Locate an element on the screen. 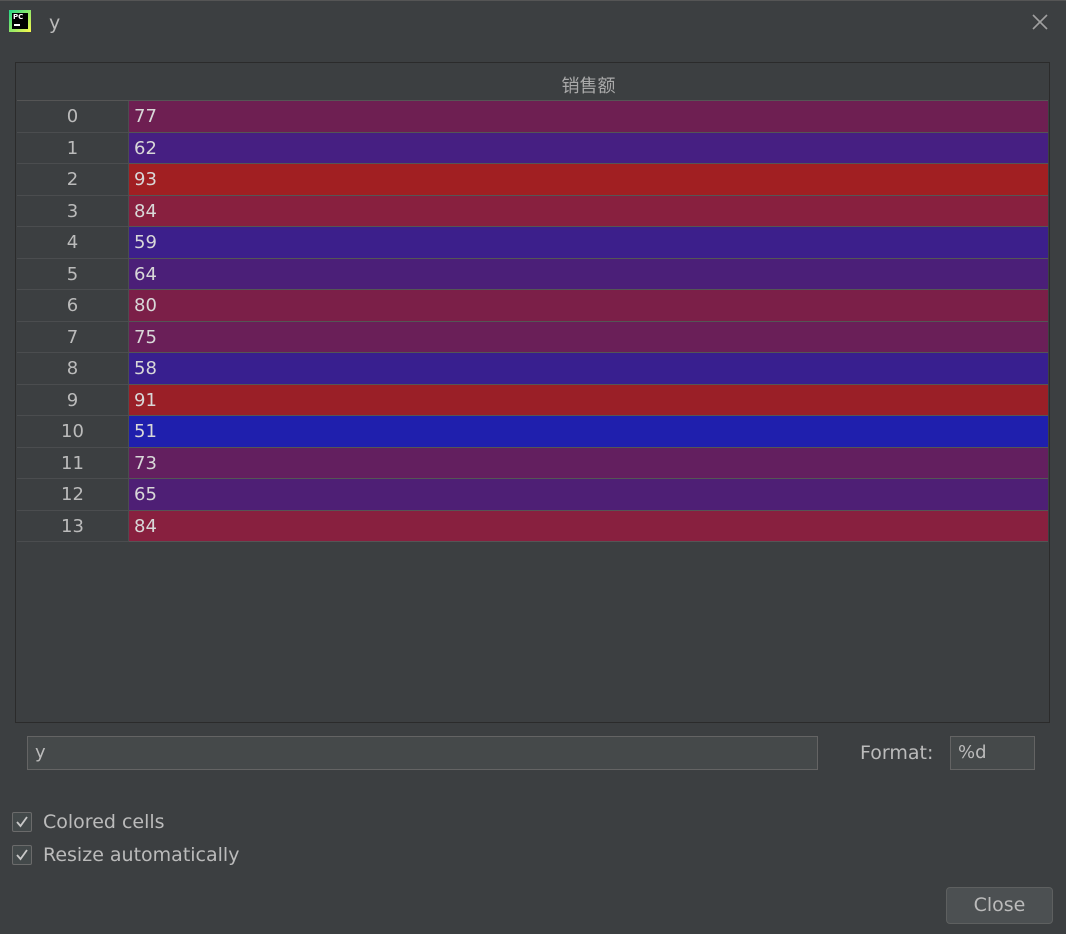 This screenshot has width=1066, height=934. row-index: 5 is located at coordinates (73, 274).